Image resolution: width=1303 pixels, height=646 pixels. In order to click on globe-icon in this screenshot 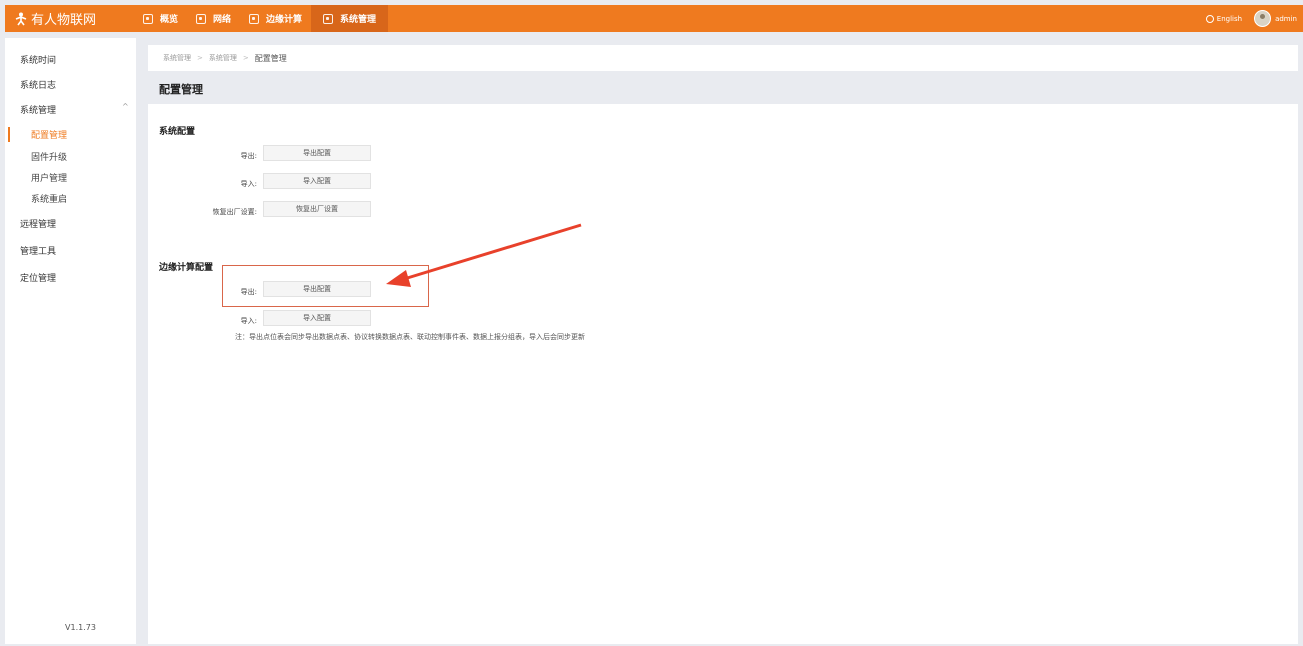, I will do `click(1209, 18)`.